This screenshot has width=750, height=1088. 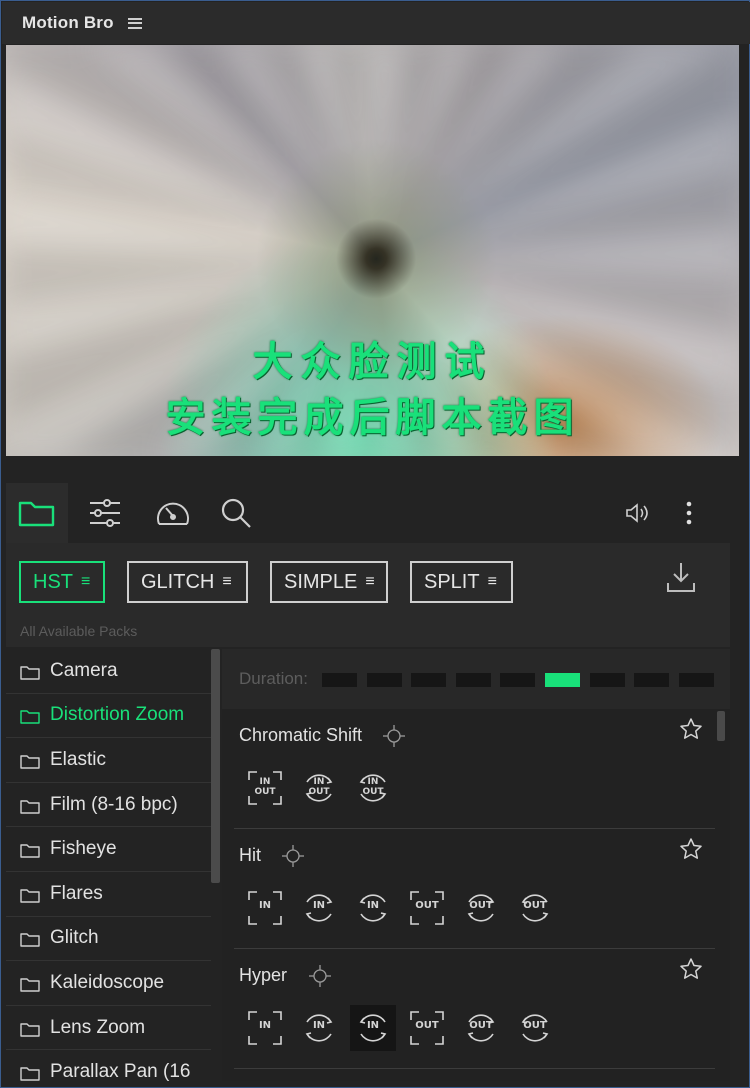 I want to click on category-item: Lens Zoom, so click(x=108, y=1028).